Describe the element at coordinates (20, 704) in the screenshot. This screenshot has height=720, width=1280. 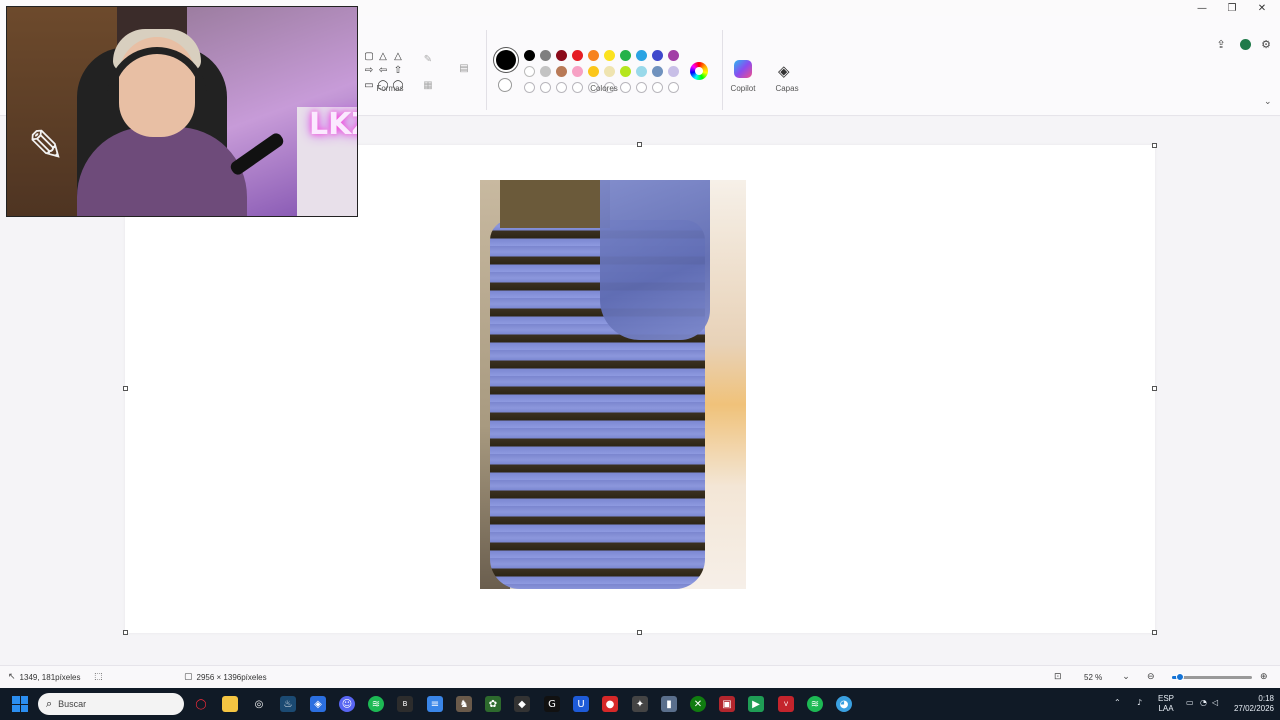
I see `start-button` at that location.